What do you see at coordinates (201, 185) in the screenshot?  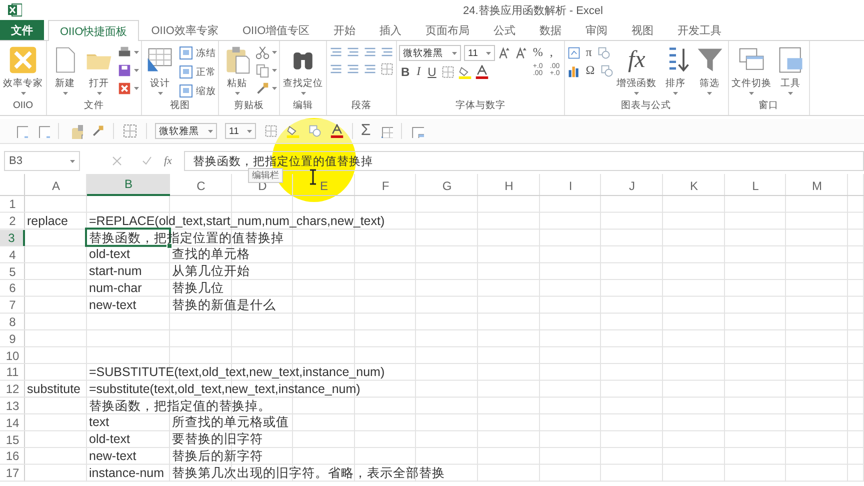 I see `column-header: C` at bounding box center [201, 185].